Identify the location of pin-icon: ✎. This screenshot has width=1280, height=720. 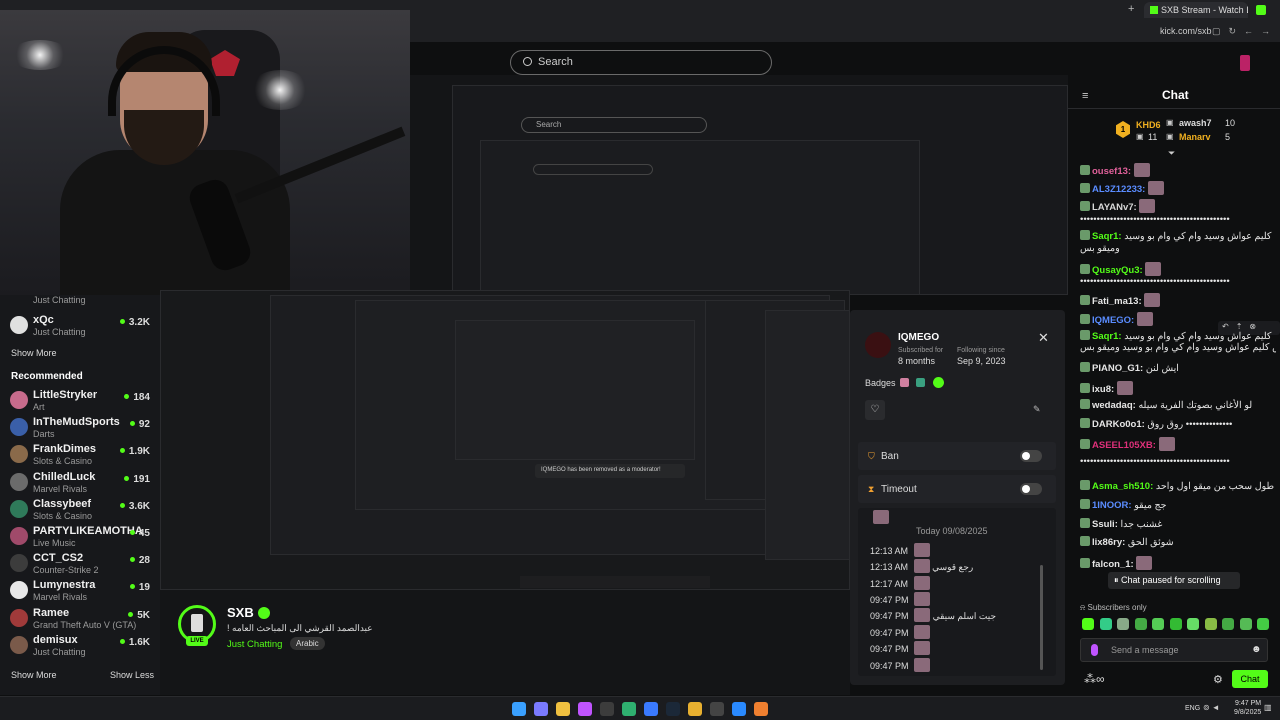
(1037, 409).